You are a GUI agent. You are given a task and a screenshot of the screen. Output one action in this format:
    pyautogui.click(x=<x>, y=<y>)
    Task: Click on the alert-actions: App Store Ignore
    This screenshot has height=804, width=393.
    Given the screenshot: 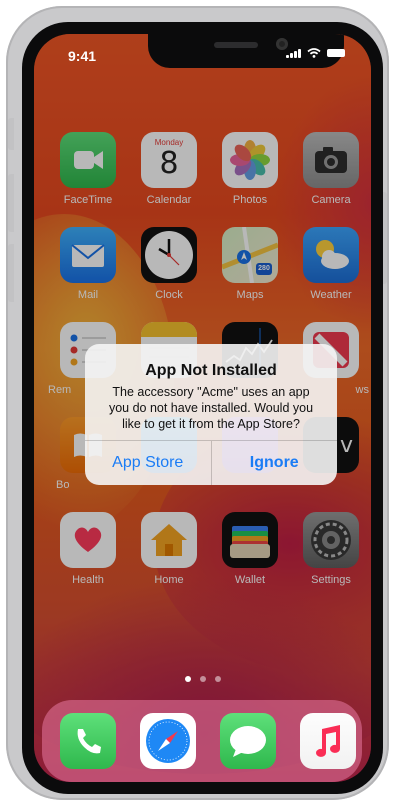 What is the action you would take?
    pyautogui.click(x=211, y=462)
    